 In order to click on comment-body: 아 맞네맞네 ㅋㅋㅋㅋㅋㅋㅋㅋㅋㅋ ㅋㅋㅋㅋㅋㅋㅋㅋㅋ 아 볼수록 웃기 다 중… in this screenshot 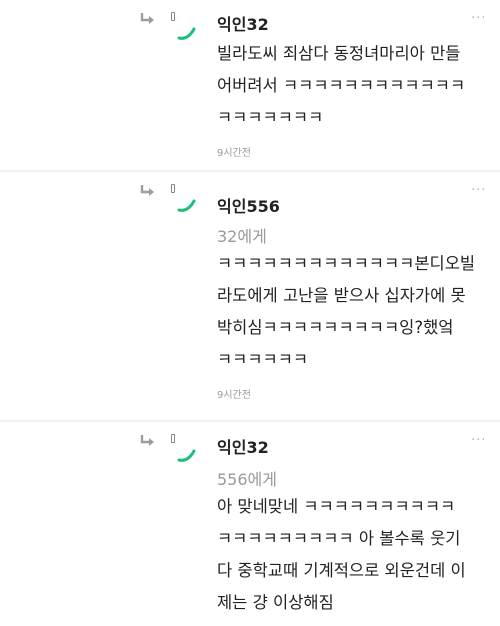, I will do `click(341, 554)`.